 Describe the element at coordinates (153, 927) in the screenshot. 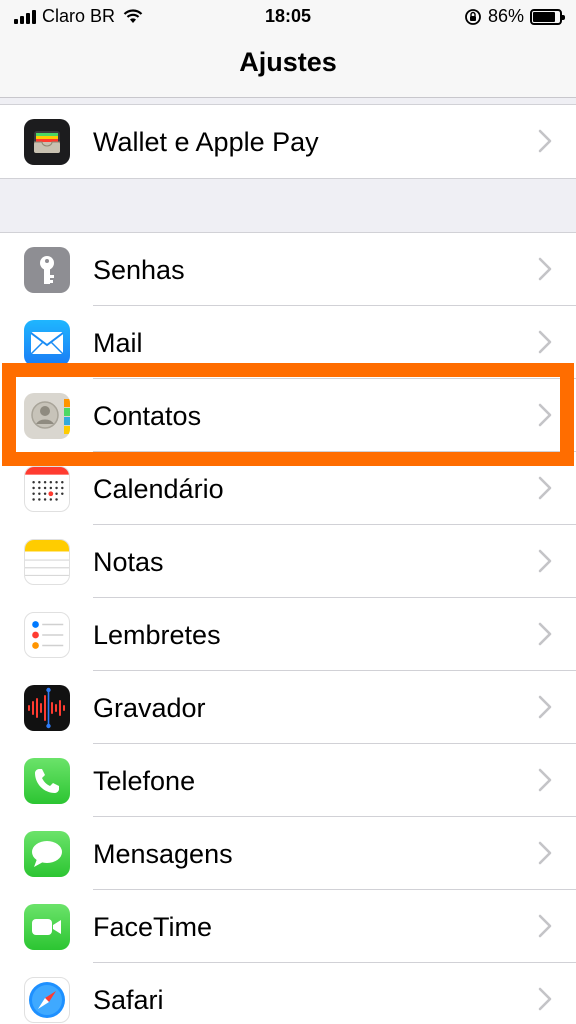

I see `settings-row-label: FaceTime` at that location.